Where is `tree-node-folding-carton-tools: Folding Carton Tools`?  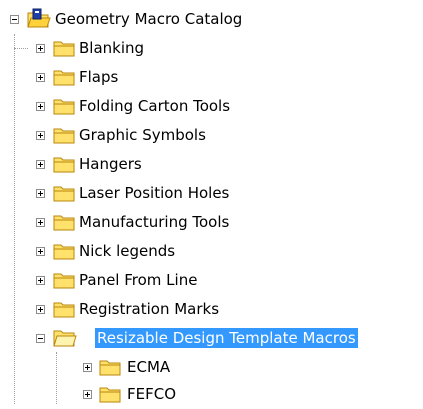
tree-node-folding-carton-tools: Folding Carton Tools is located at coordinates (165, 106).